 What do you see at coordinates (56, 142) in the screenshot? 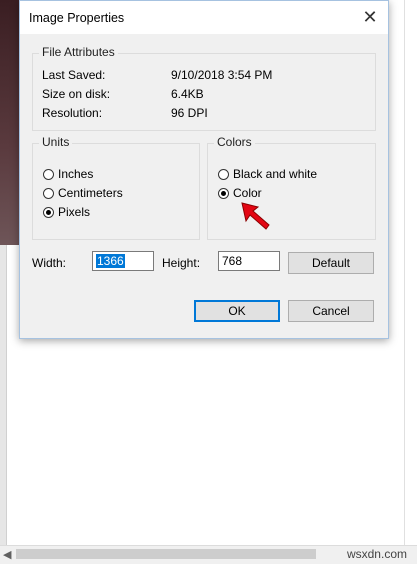
I see `units-title: Units` at bounding box center [56, 142].